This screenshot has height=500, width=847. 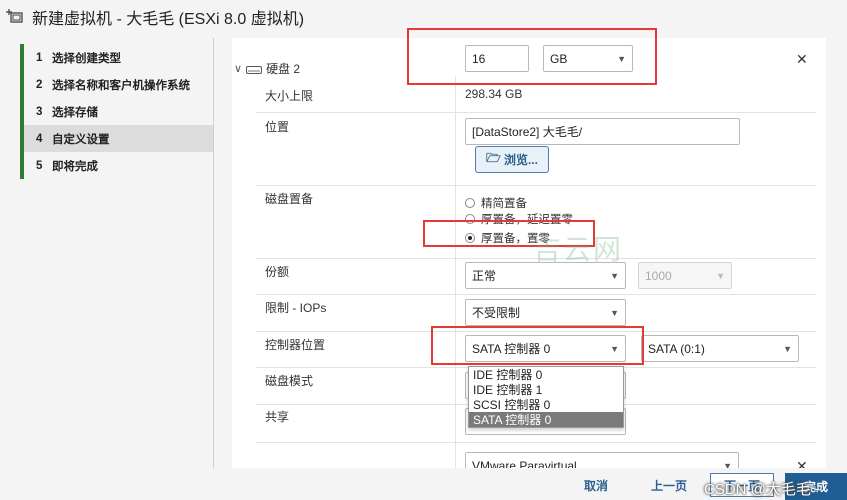 I want to click on nav-divider, so click(x=213, y=253).